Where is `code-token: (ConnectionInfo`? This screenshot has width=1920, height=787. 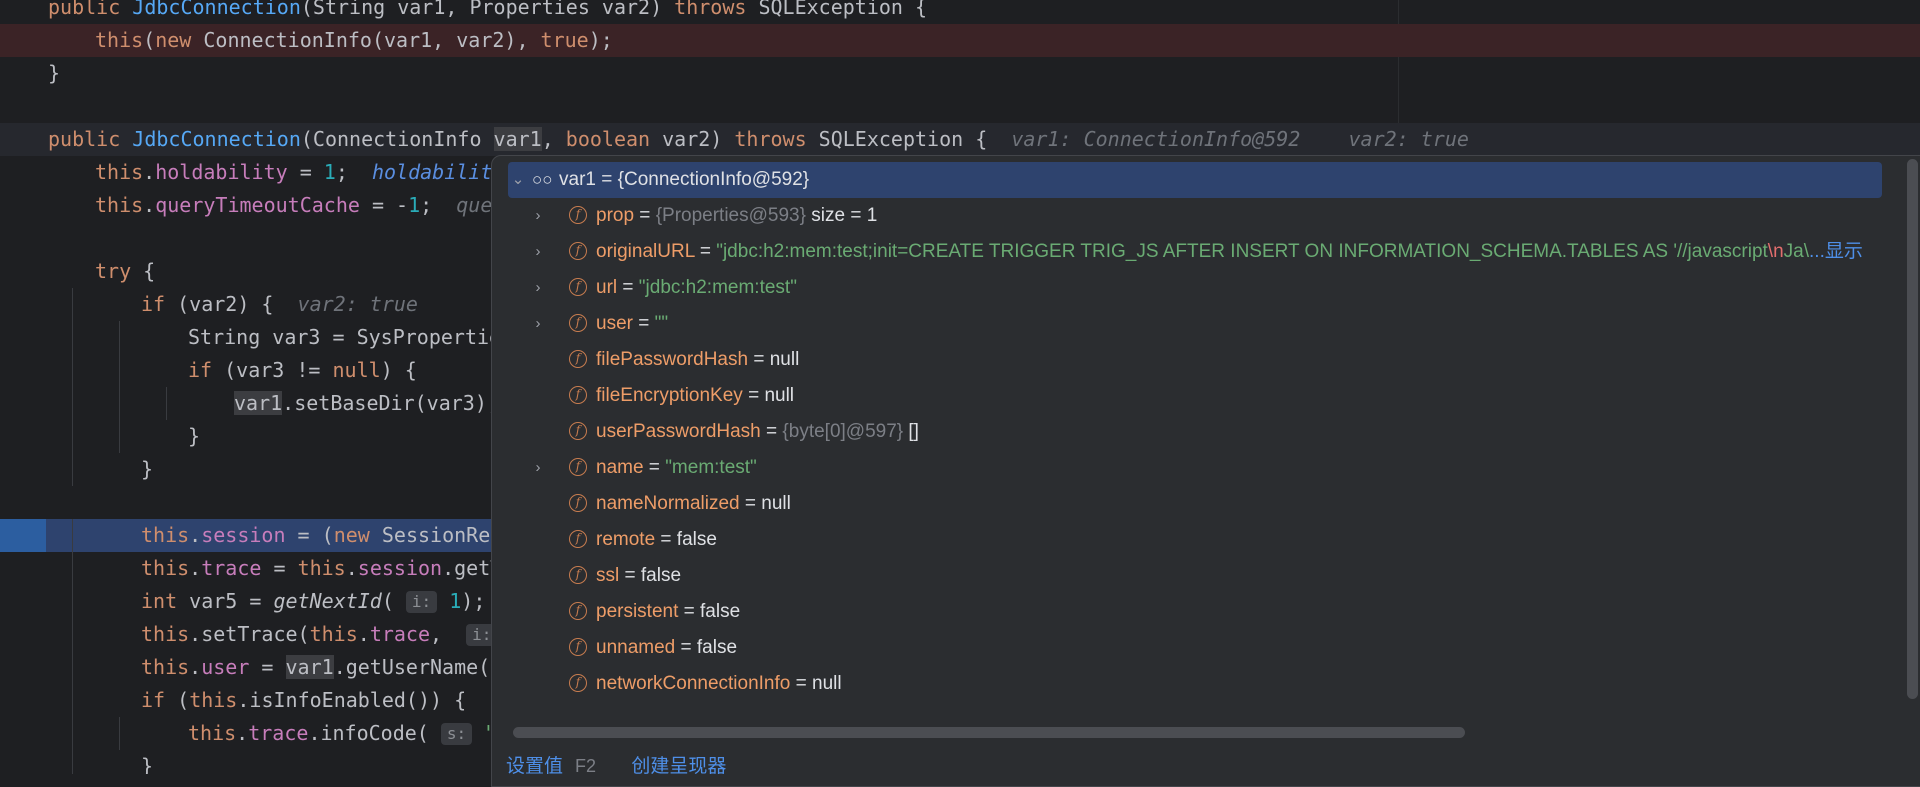 code-token: (ConnectionInfo is located at coordinates (397, 139).